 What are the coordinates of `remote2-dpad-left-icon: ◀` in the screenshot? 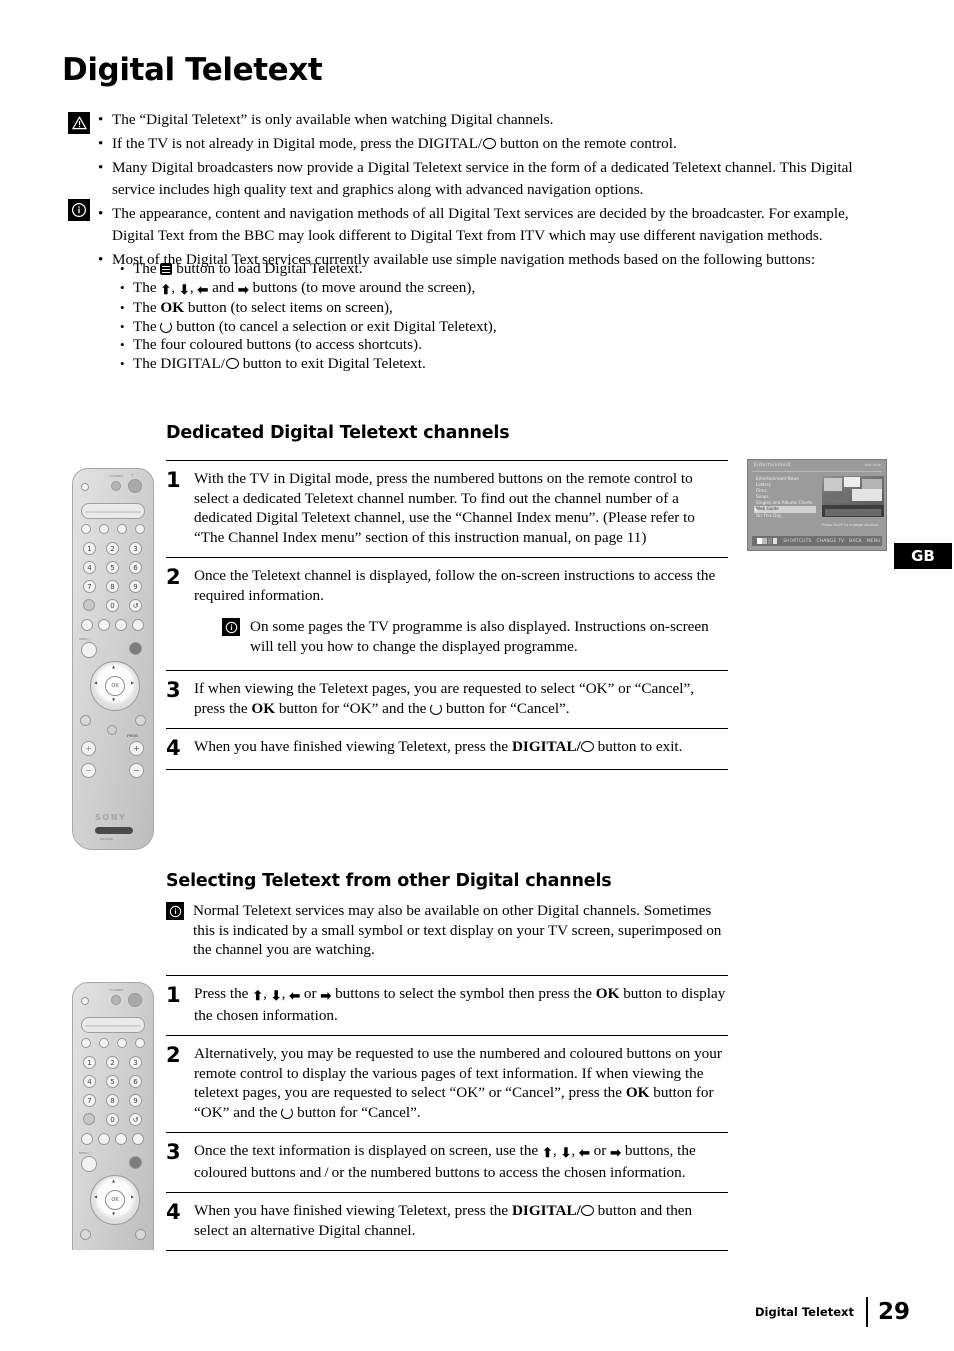 It's located at (96, 1196).